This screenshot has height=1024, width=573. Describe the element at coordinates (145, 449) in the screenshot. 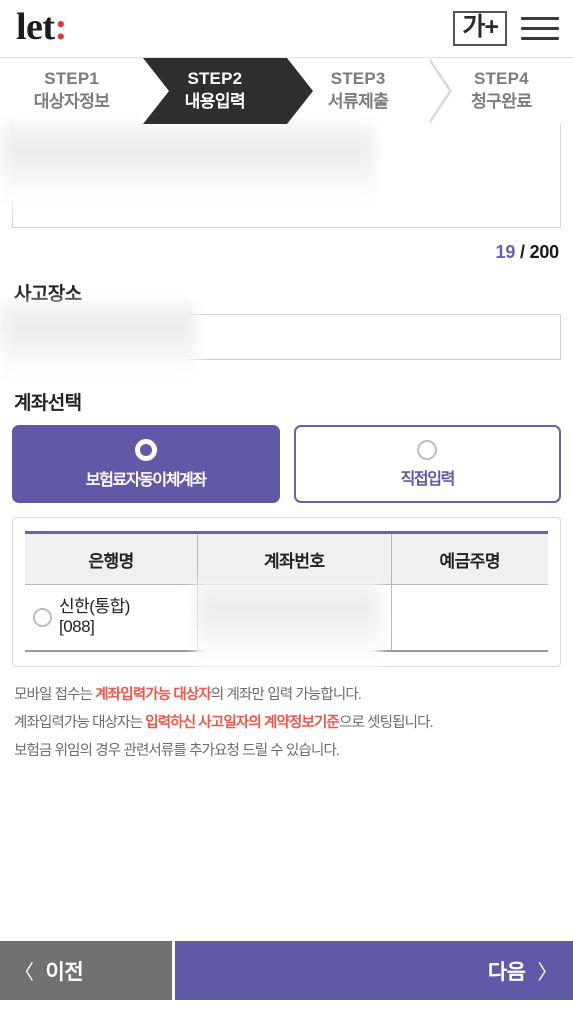

I see `radio-selected-icon` at that location.